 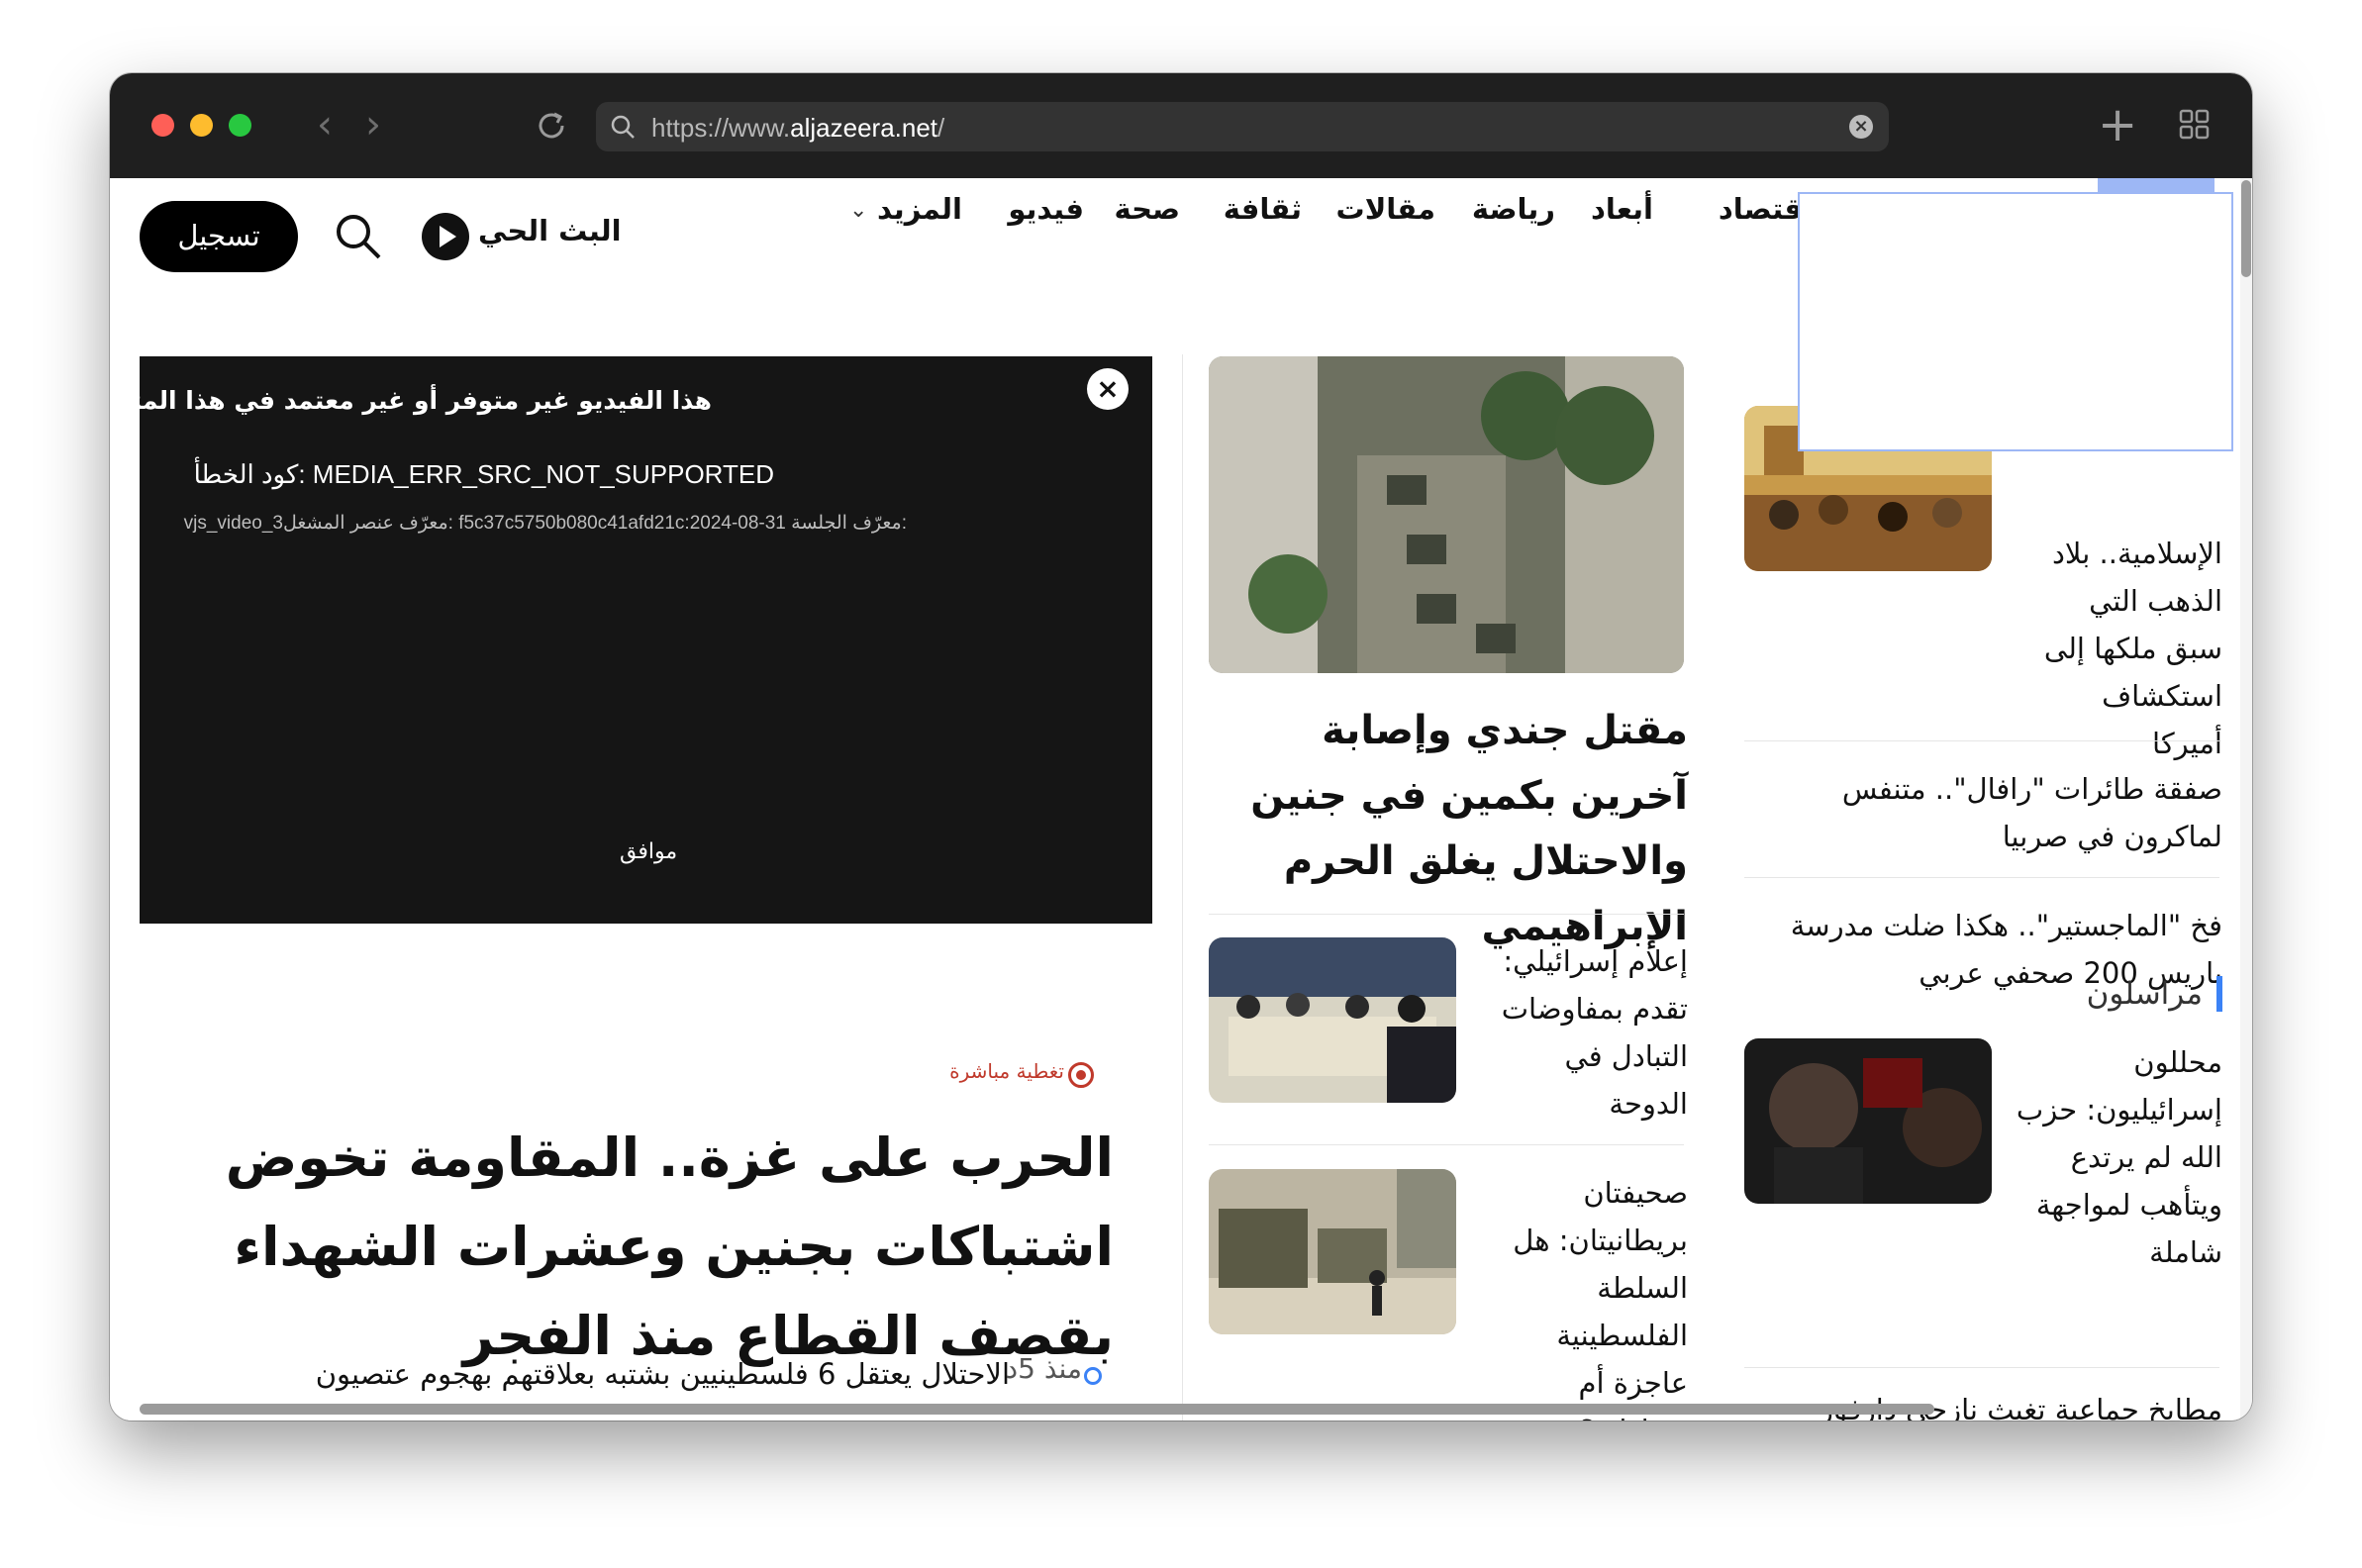 I want to click on player-error-code: كود الخطأ: MEDIA_ERR_SRC_NOT_SUPPORTED, so click(x=484, y=474).